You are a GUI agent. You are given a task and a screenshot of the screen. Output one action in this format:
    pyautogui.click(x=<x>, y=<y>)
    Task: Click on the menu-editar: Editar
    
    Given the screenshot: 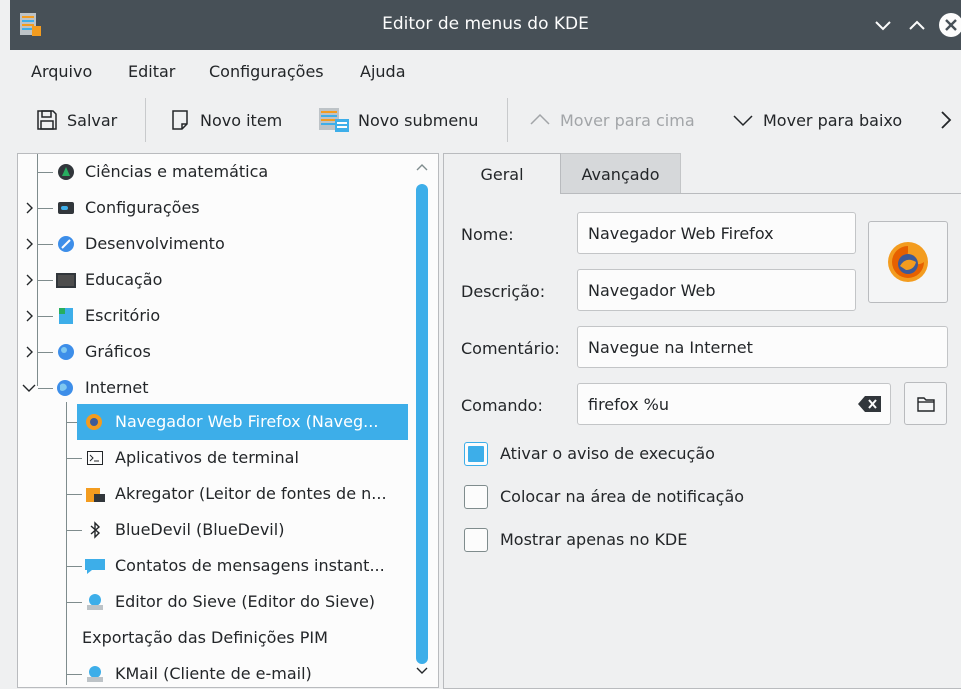 What is the action you would take?
    pyautogui.click(x=151, y=71)
    